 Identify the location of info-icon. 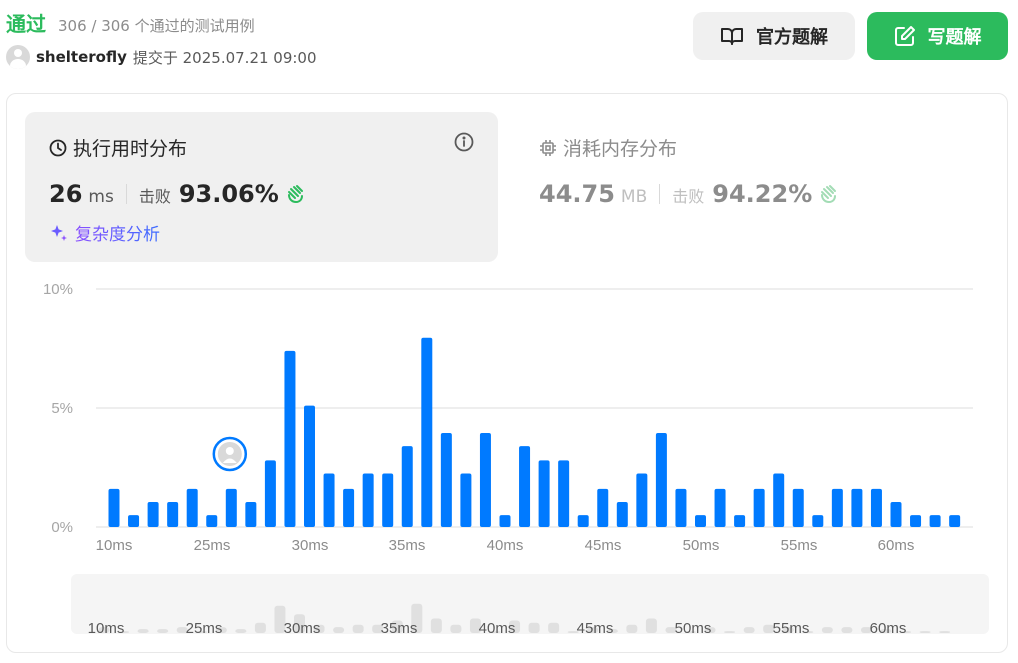
(464, 142).